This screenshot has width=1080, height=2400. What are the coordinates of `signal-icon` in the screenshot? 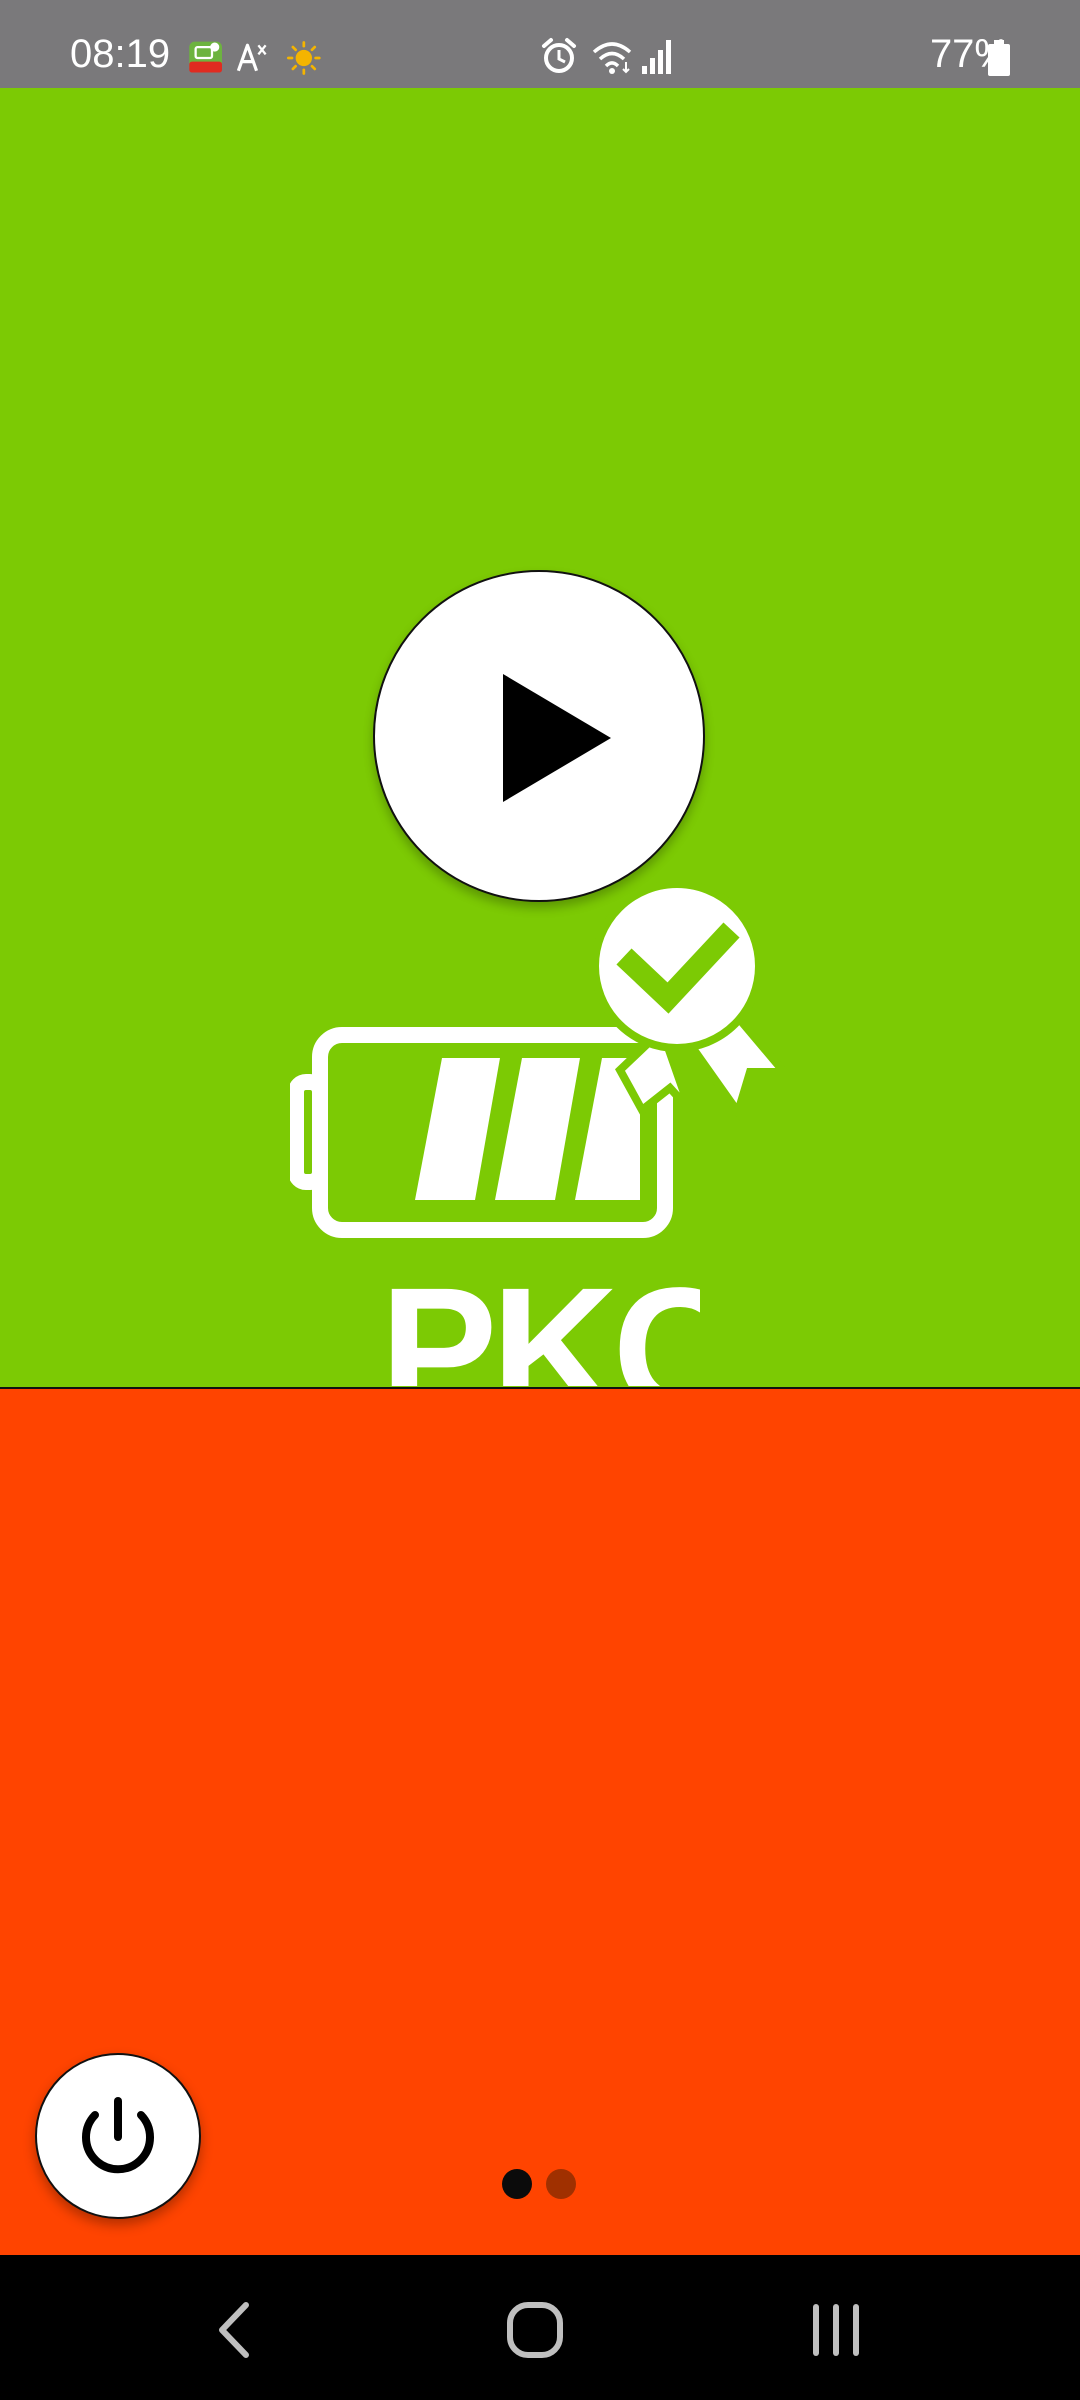 It's located at (656, 57).